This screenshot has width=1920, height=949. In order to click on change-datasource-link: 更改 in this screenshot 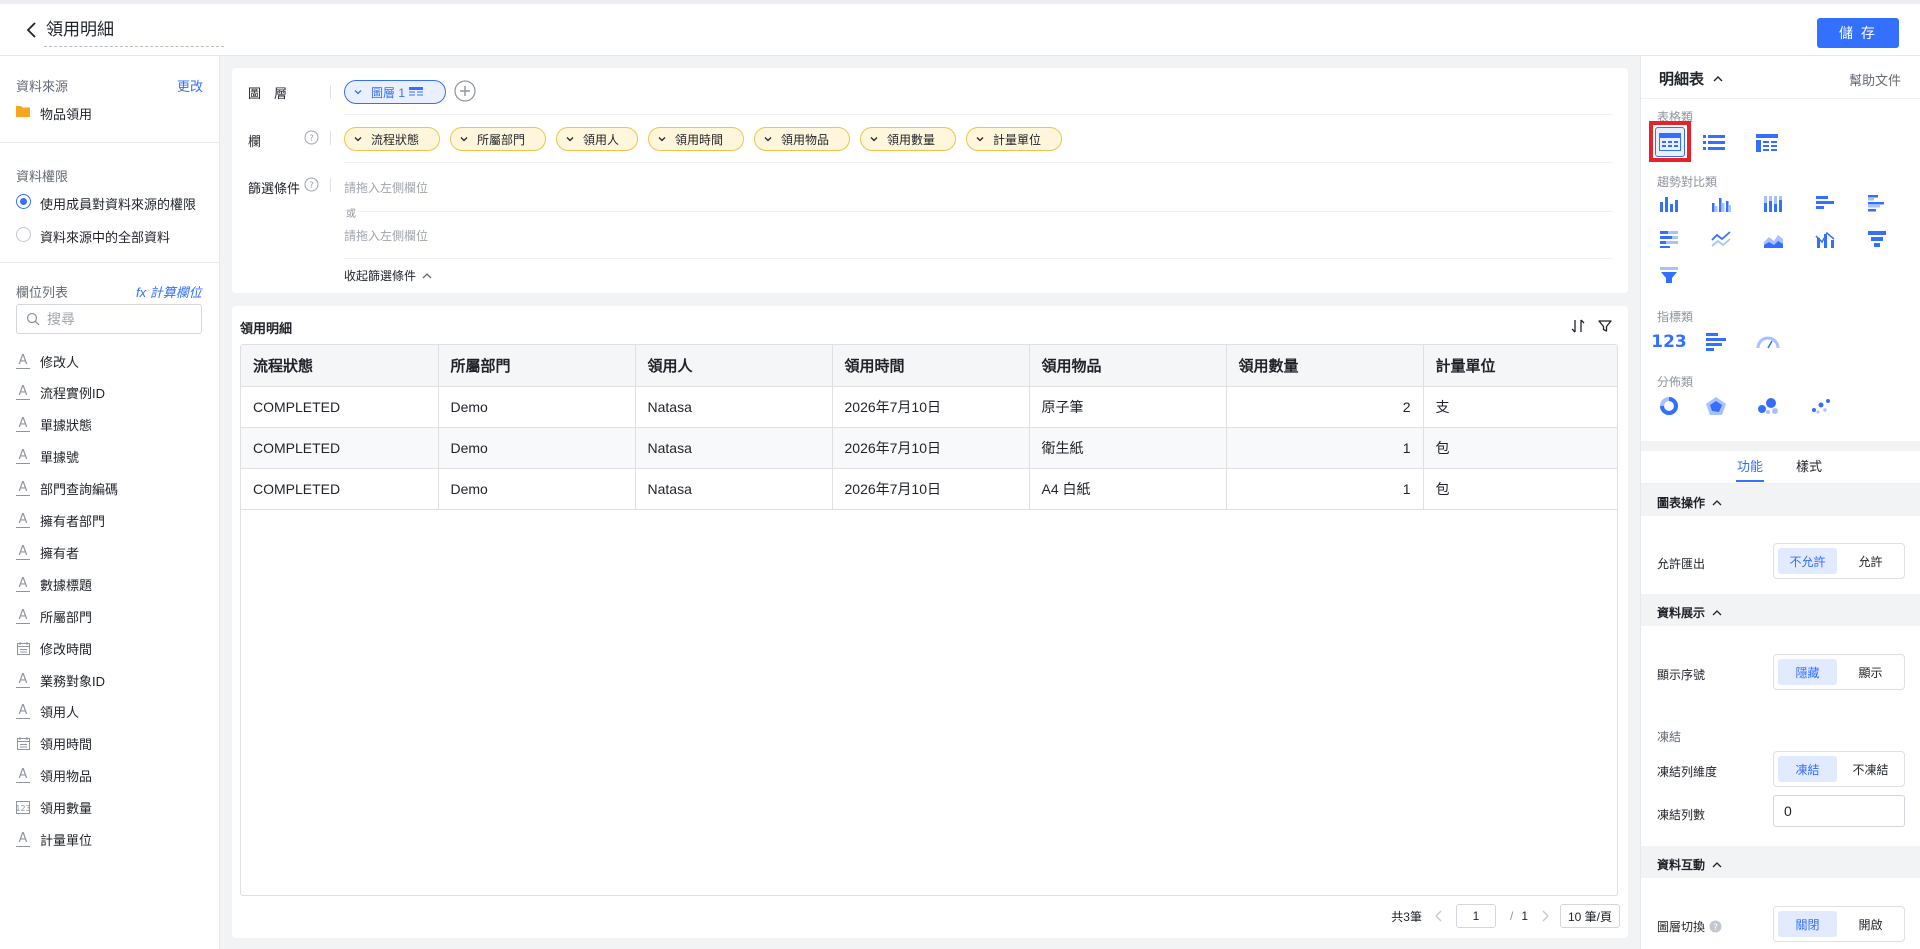, I will do `click(190, 85)`.